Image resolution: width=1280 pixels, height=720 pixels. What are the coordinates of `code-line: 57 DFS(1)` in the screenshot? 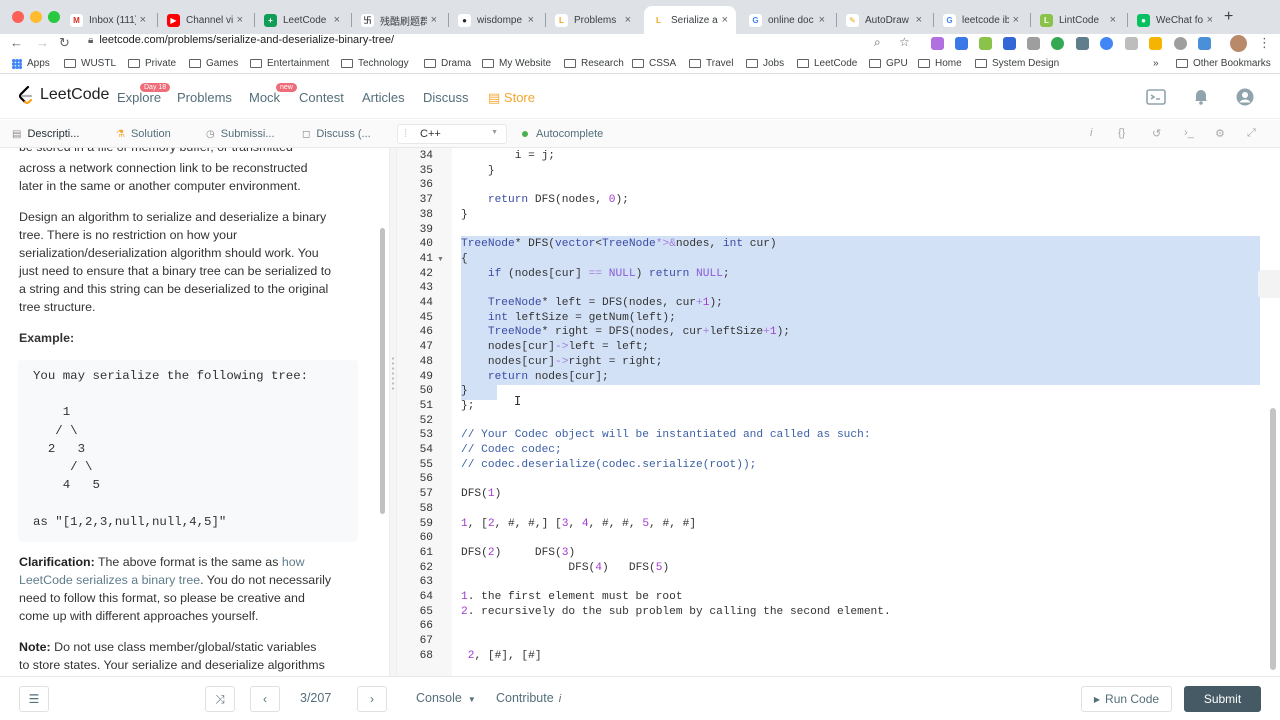 It's located at (838, 495).